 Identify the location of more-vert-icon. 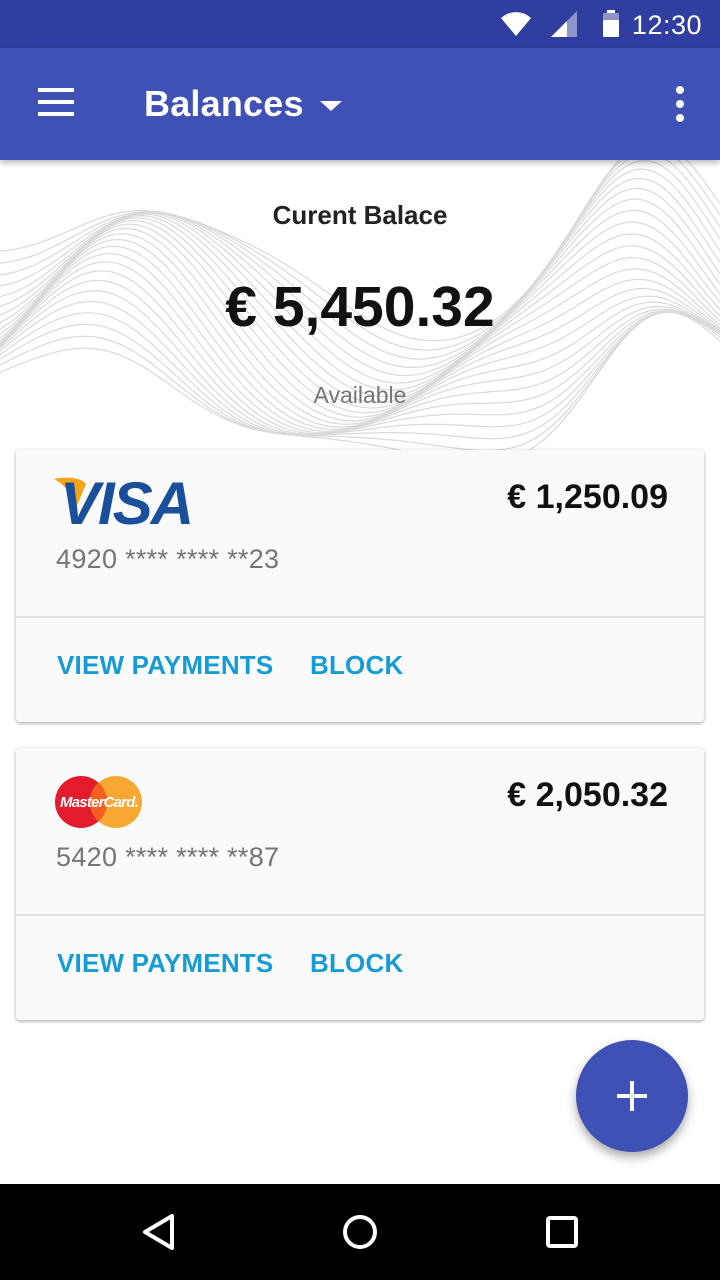
(680, 104).